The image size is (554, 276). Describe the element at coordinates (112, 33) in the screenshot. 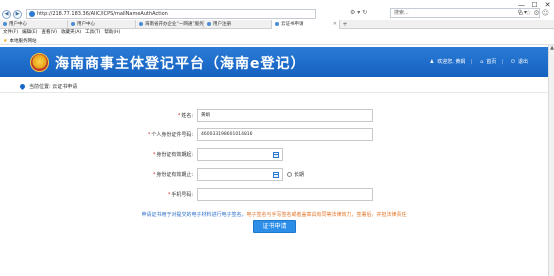

I see `menu-help: 帮助(H)` at that location.